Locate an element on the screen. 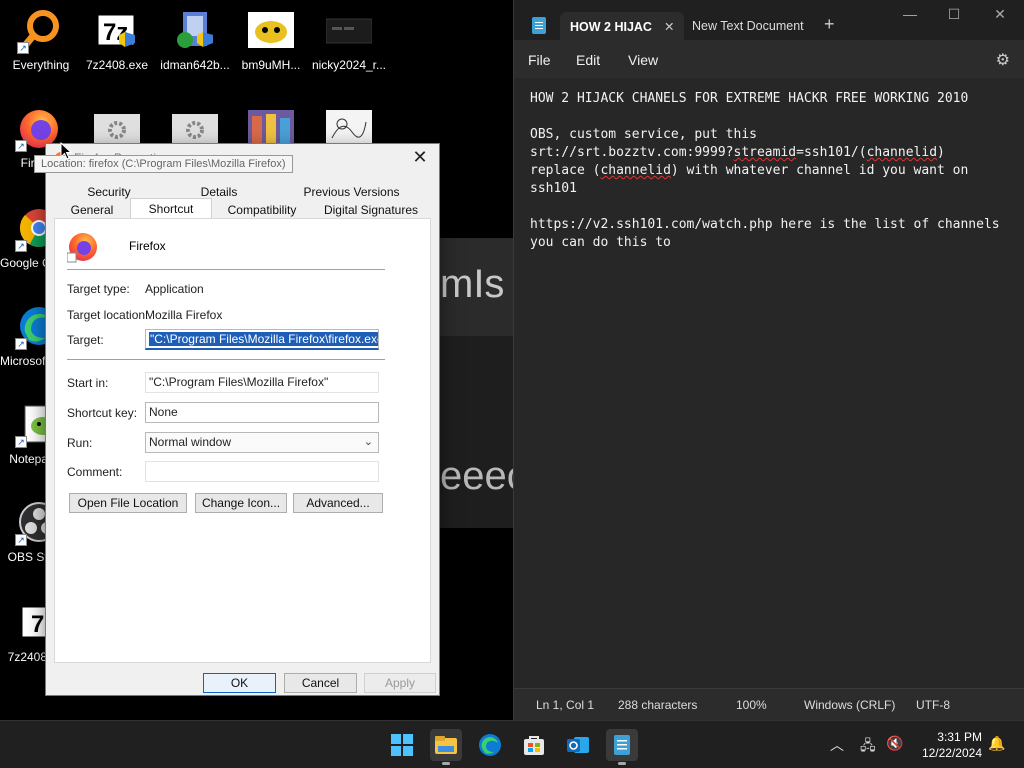  clock-date: 12/22/2024 is located at coordinates (951, 753).